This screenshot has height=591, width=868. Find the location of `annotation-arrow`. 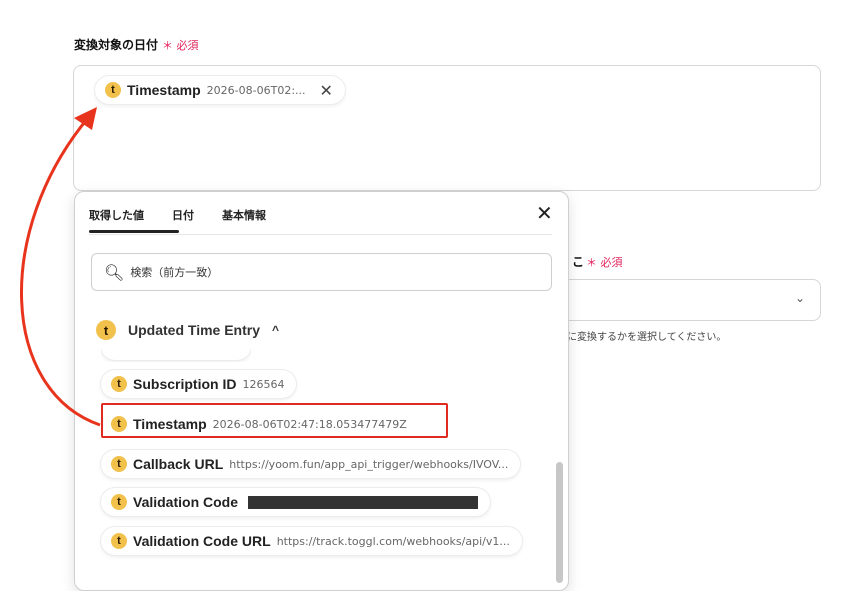

annotation-arrow is located at coordinates (60, 267).